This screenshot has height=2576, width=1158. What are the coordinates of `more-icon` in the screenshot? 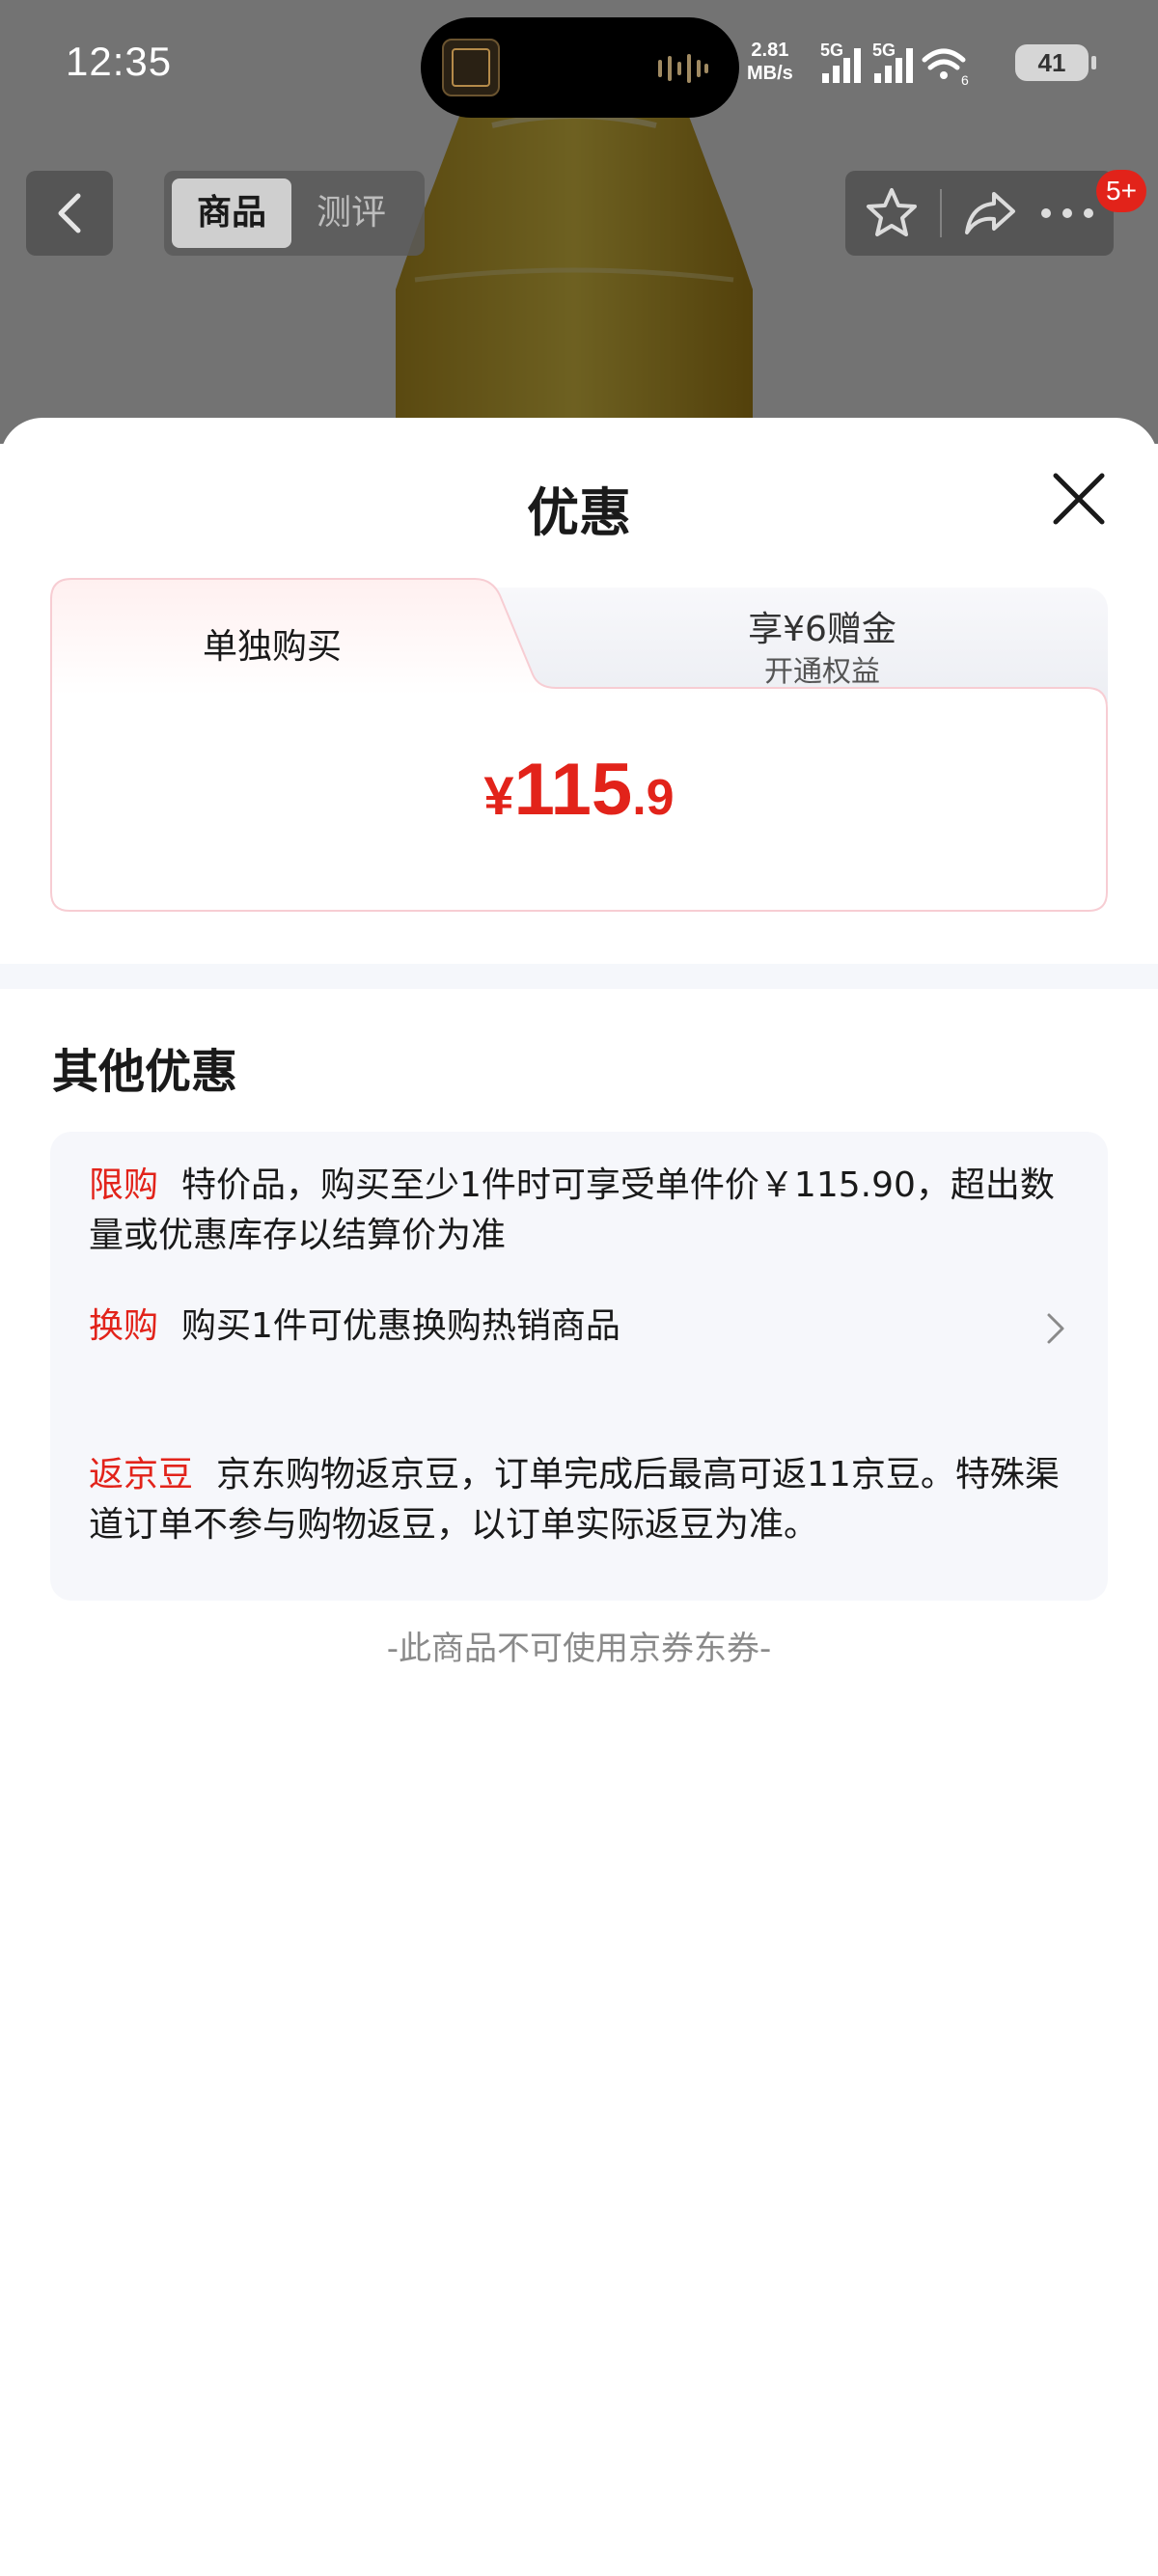 It's located at (1067, 214).